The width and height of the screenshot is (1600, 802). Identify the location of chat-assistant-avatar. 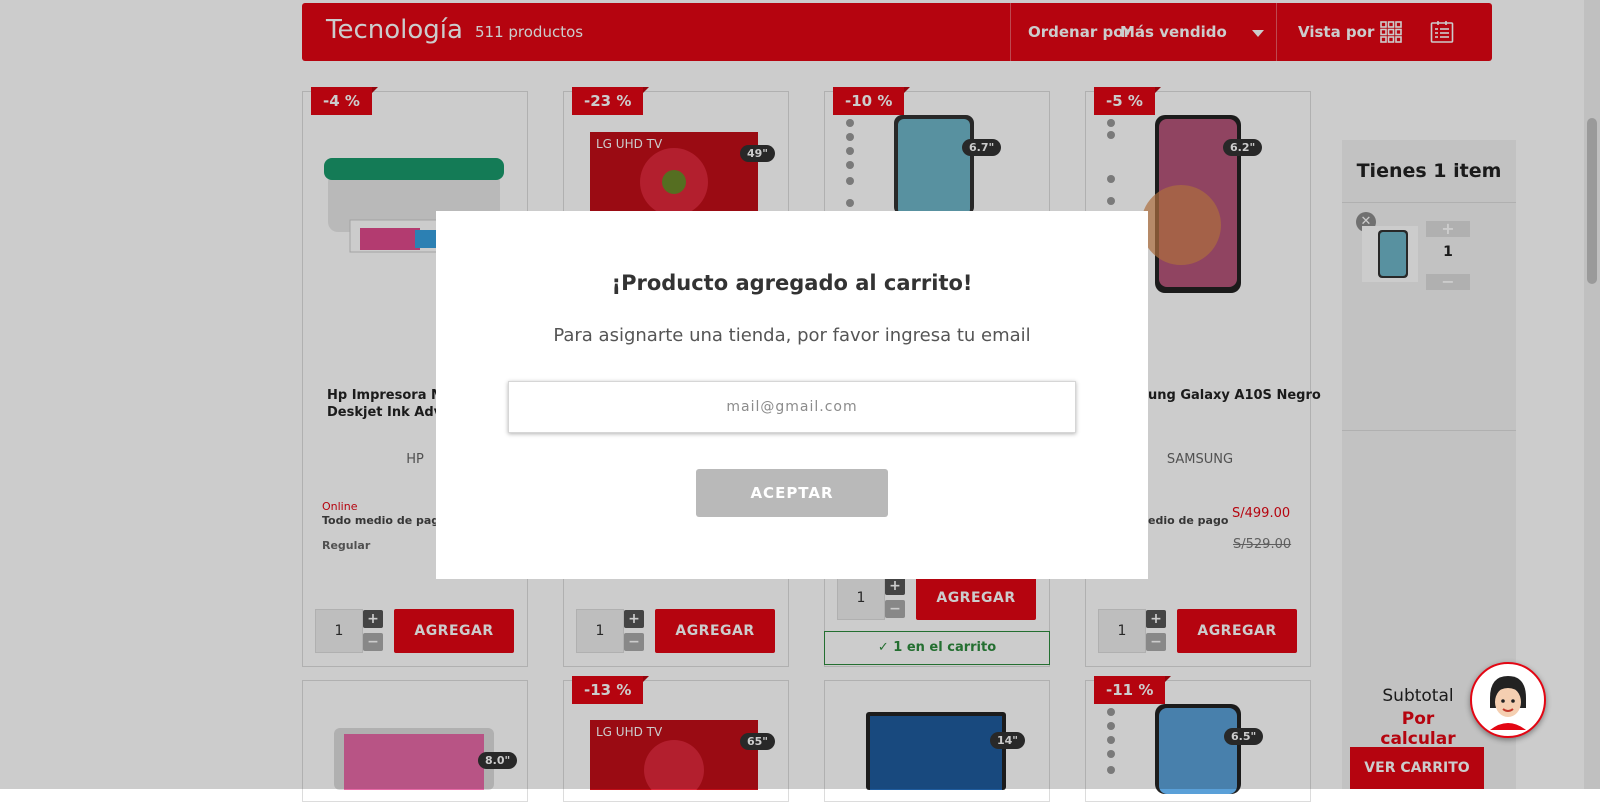
(1508, 700).